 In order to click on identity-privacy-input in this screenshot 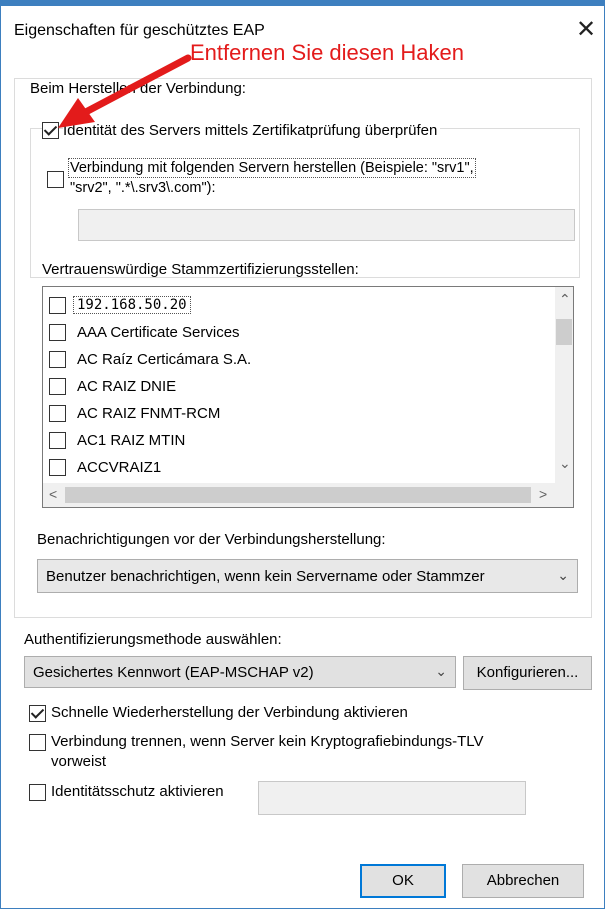, I will do `click(392, 798)`.